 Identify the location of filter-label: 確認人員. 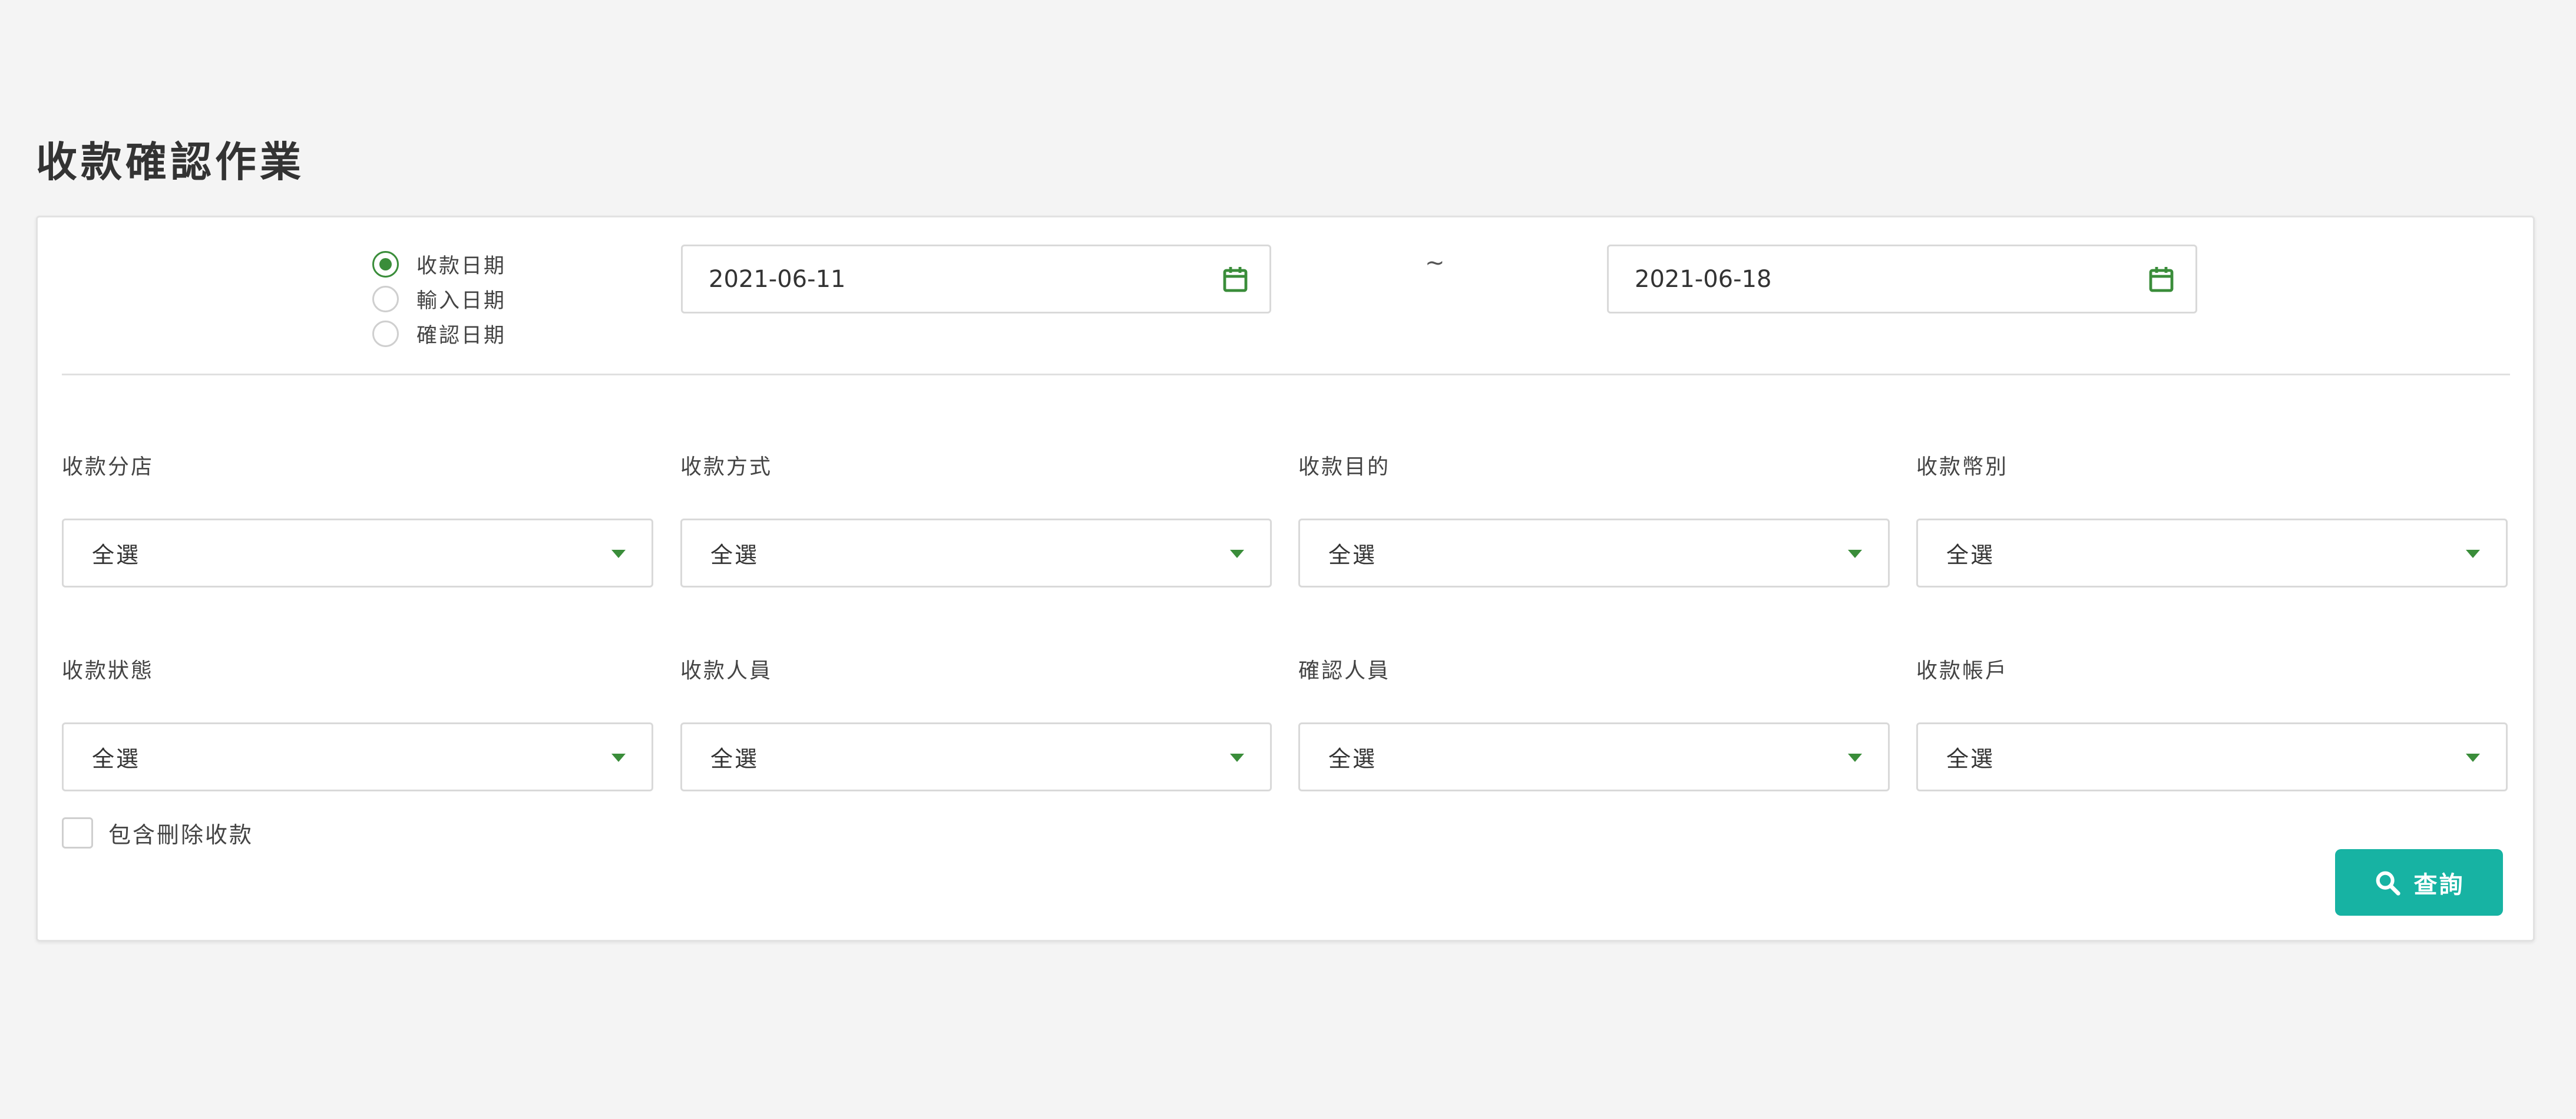
(1344, 671).